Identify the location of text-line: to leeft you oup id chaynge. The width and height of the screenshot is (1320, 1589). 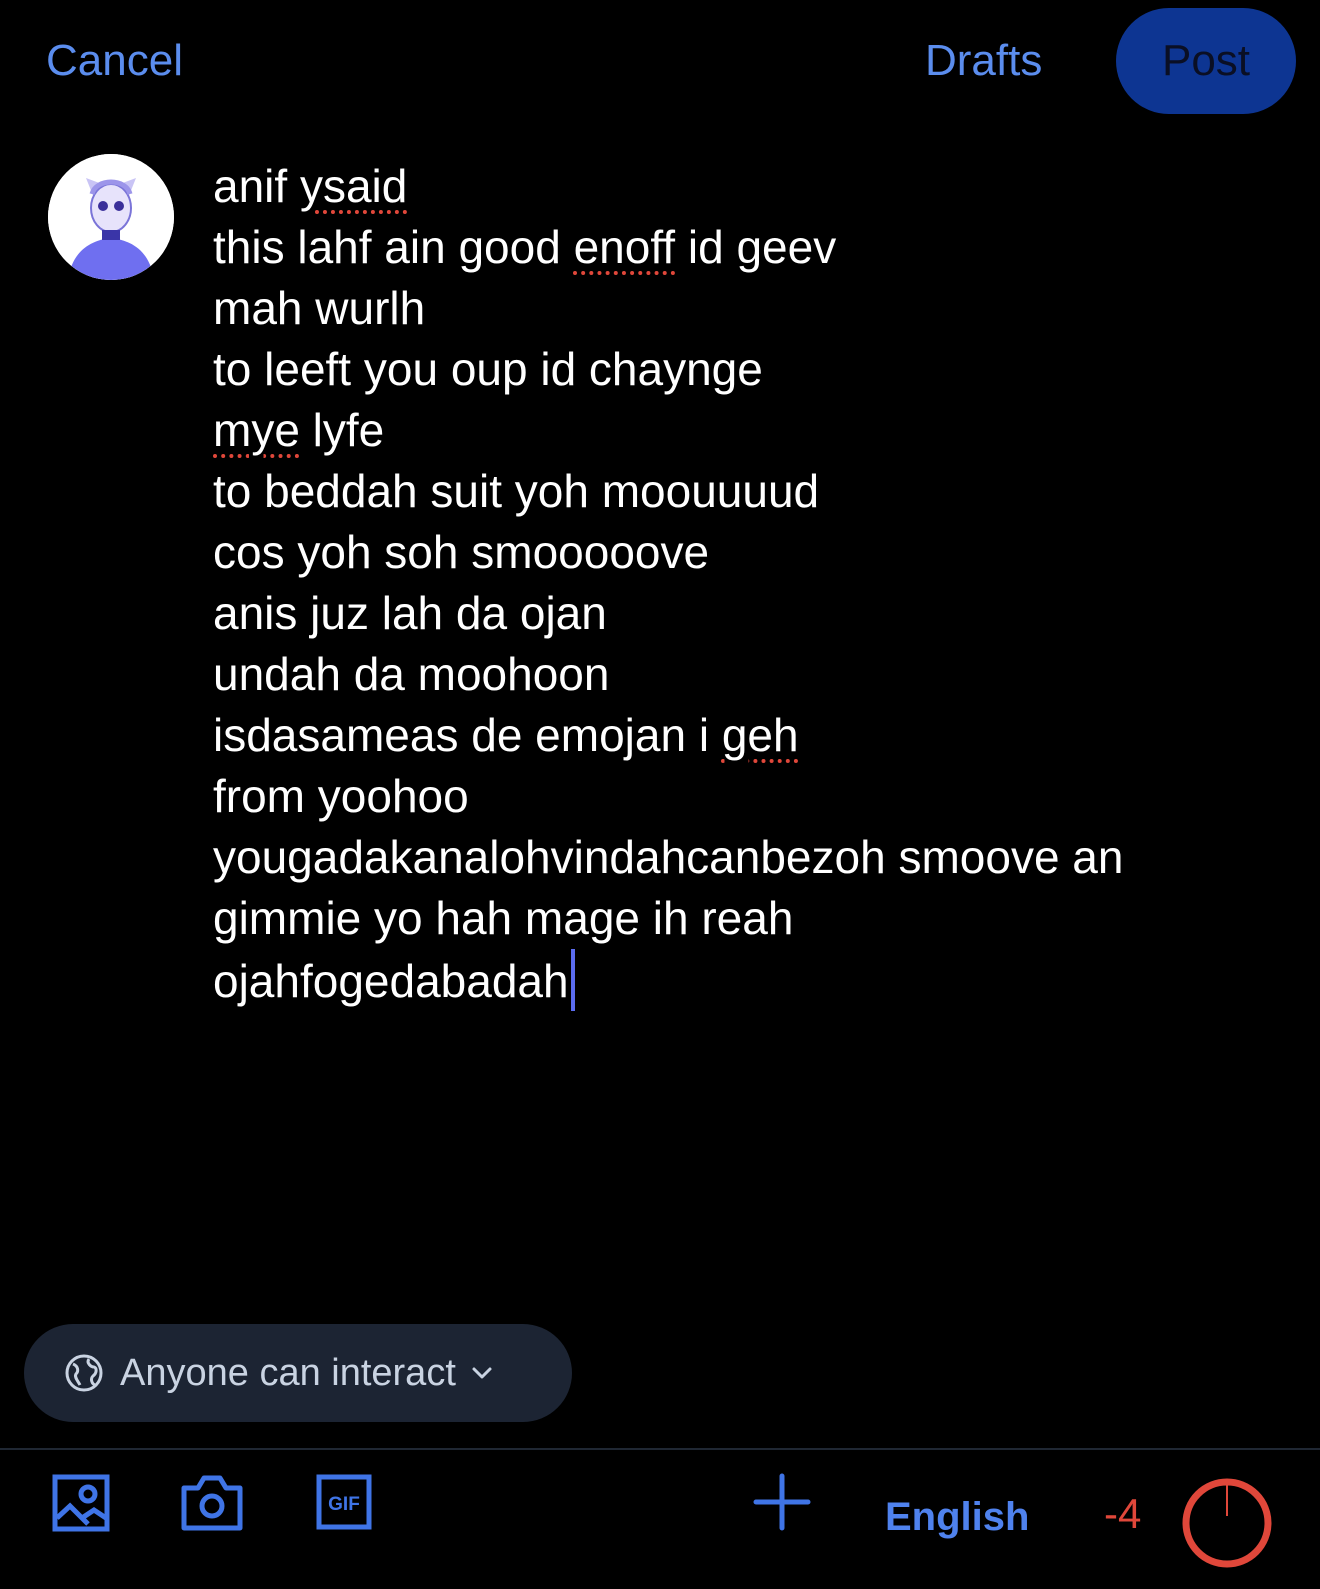
(753, 369).